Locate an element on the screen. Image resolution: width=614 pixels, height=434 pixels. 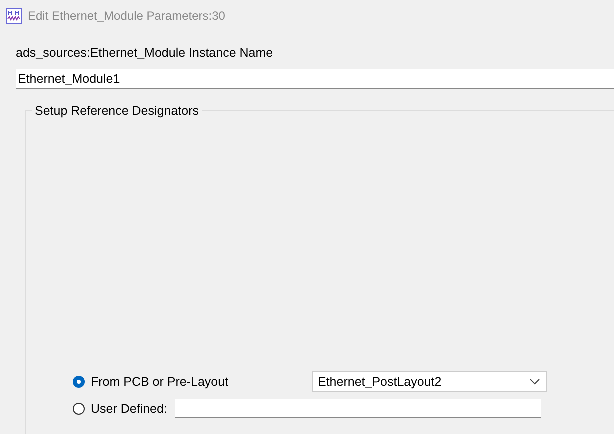
designator-dropdown: Ethernet_PostLayout2 is located at coordinates (429, 381).